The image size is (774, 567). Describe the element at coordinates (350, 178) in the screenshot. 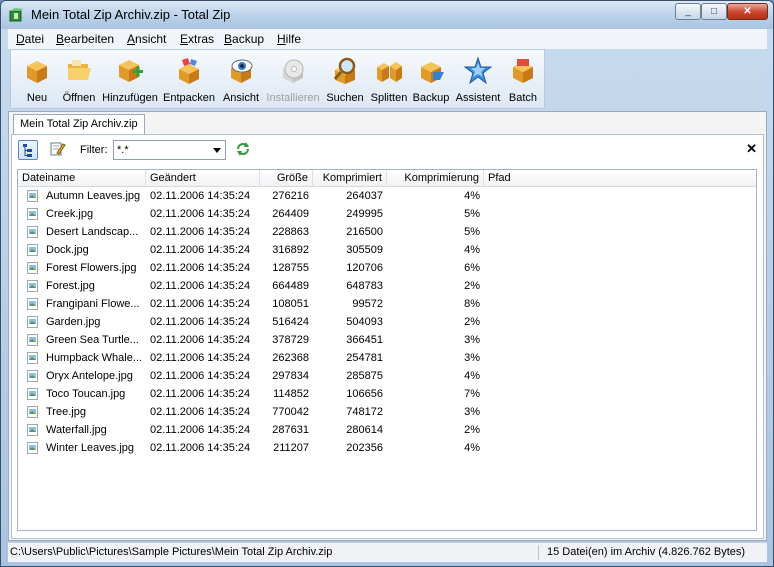

I see `column-header-compressed: Komprimiert` at that location.